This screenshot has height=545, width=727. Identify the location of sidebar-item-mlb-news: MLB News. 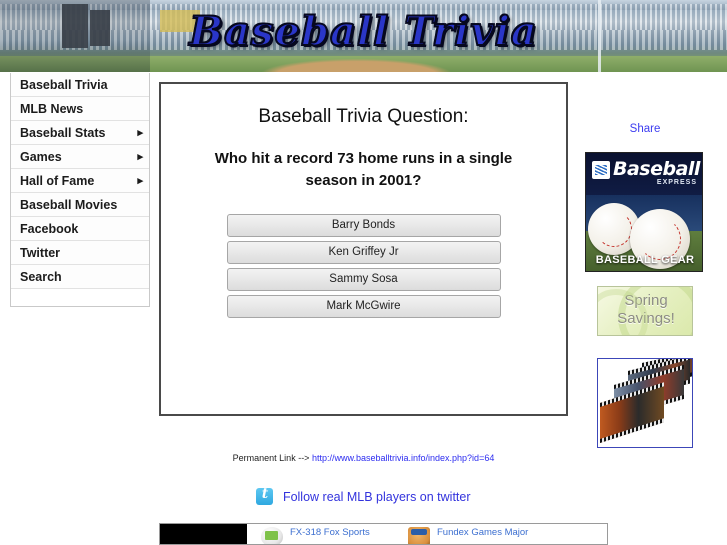
(80, 109).